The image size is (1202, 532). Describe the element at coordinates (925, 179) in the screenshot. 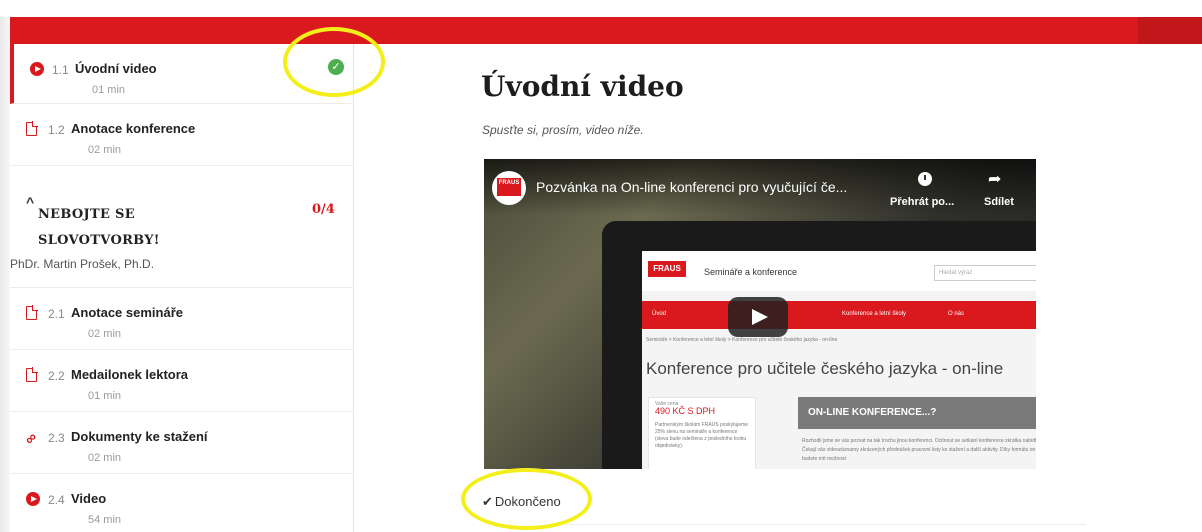

I see `clock-icon` at that location.